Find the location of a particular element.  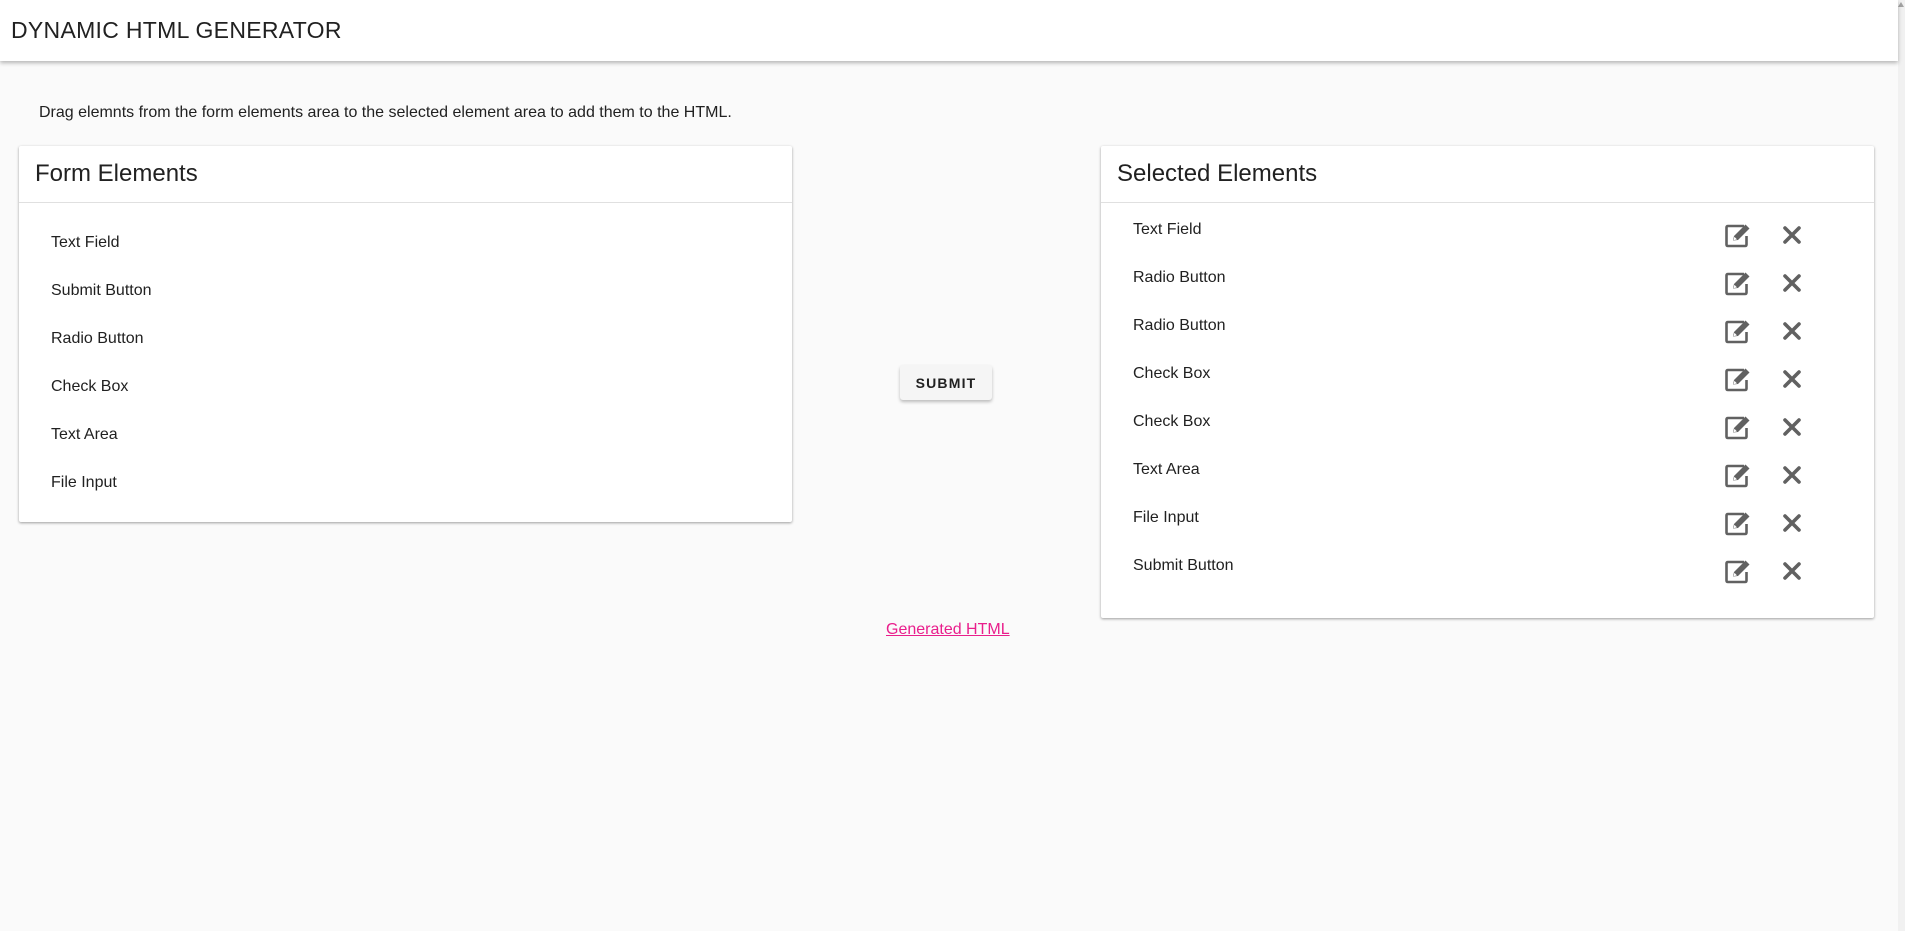

app-toolbar: DYNAMIC HTML GENERATOR is located at coordinates (949, 30).